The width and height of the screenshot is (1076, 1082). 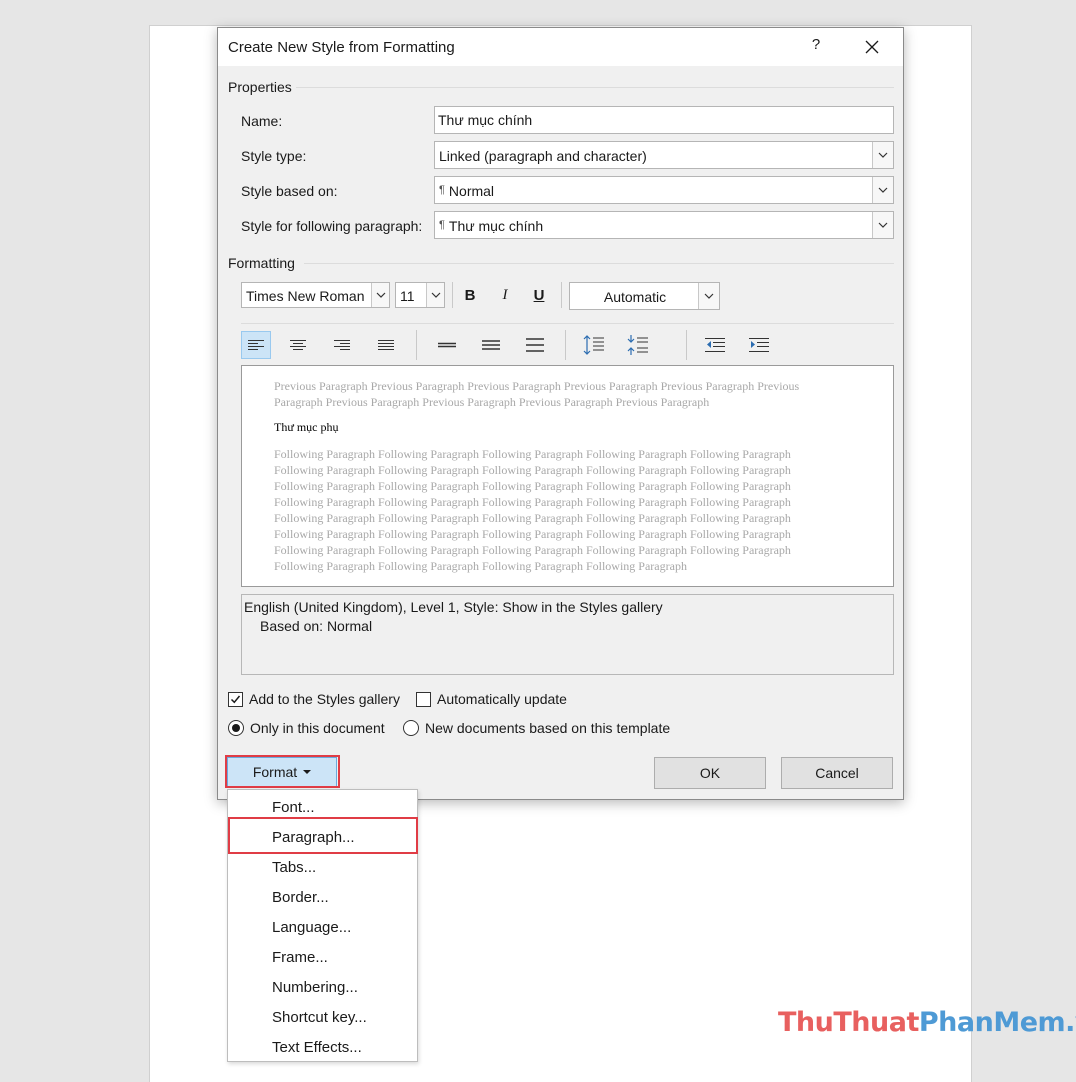 What do you see at coordinates (342, 345) in the screenshot?
I see `align-right-button` at bounding box center [342, 345].